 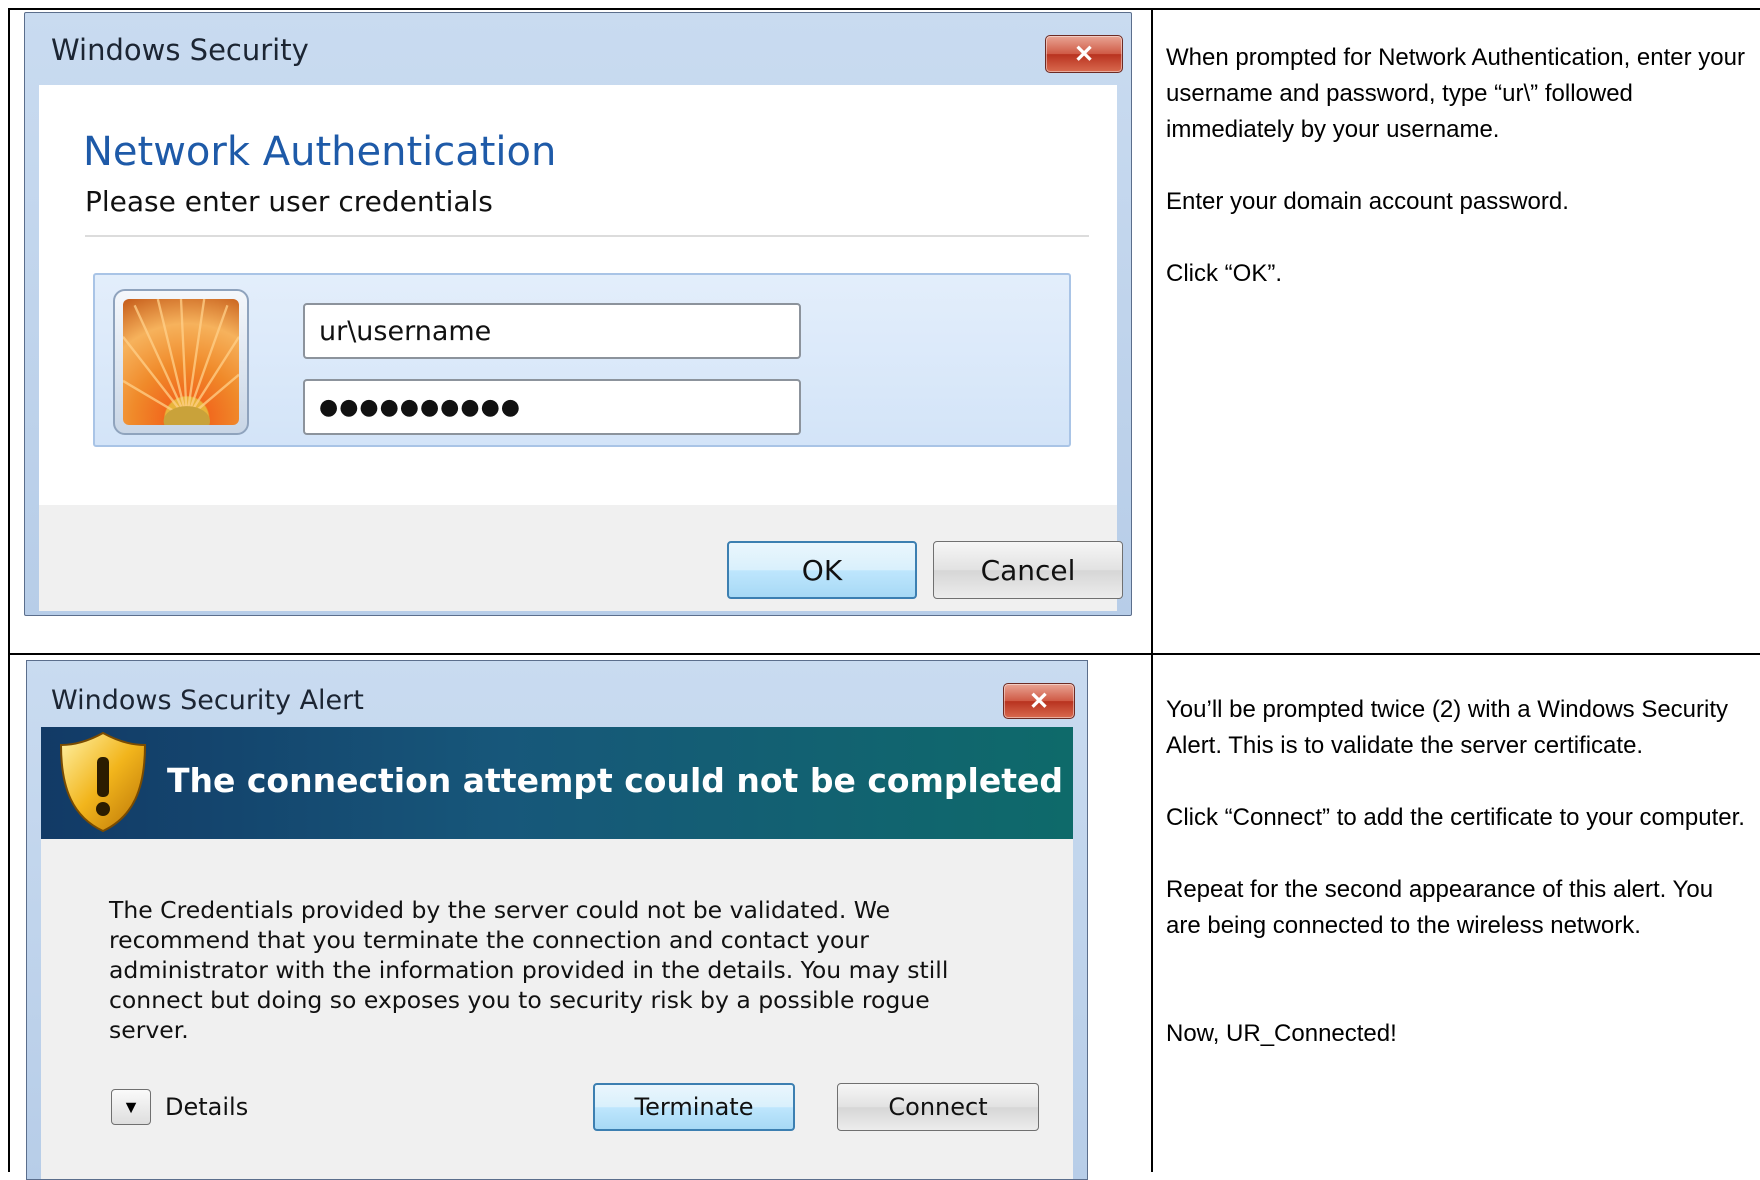 I want to click on instruction-text: Enter your domain account password., so click(x=1367, y=201).